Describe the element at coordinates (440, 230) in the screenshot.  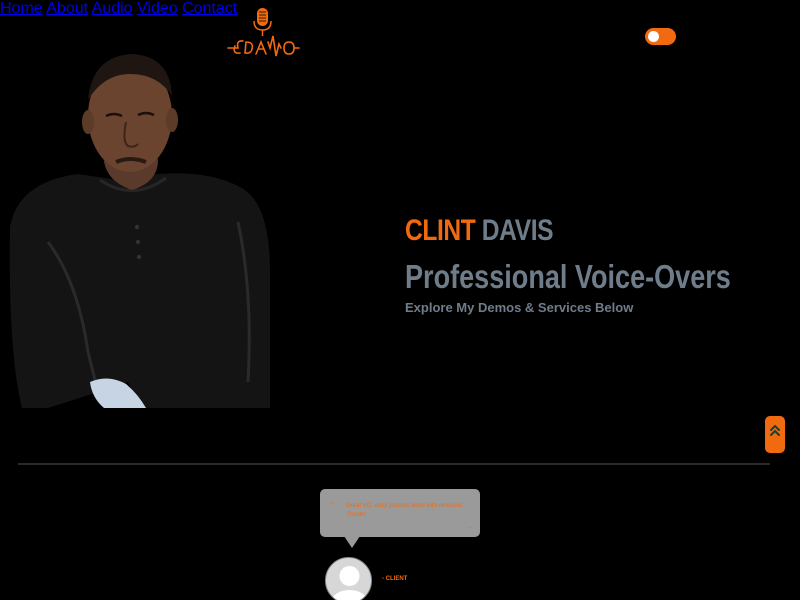
I see `hero-first-name: CLINT` at that location.